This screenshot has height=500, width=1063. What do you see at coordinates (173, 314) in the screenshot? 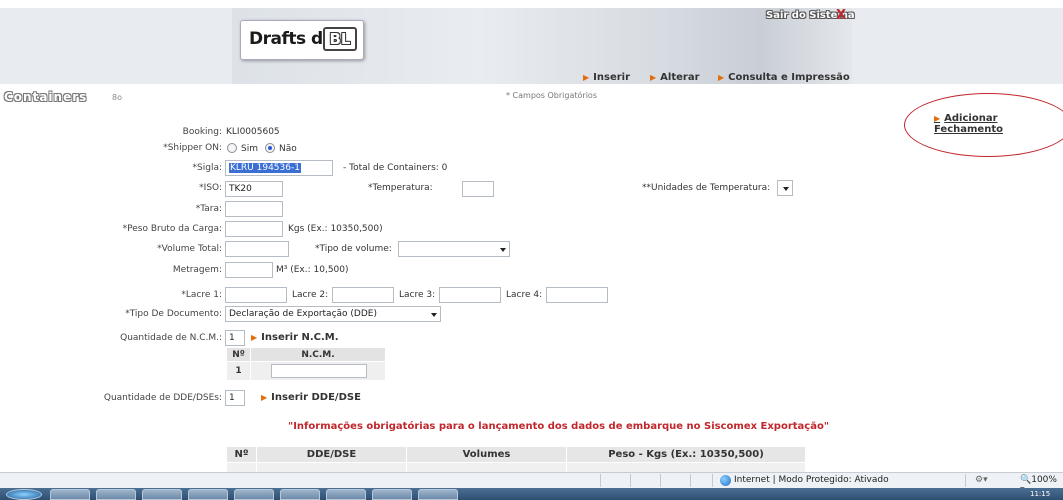
I see `tipo-documento-label: *Tipo De Documento:` at bounding box center [173, 314].